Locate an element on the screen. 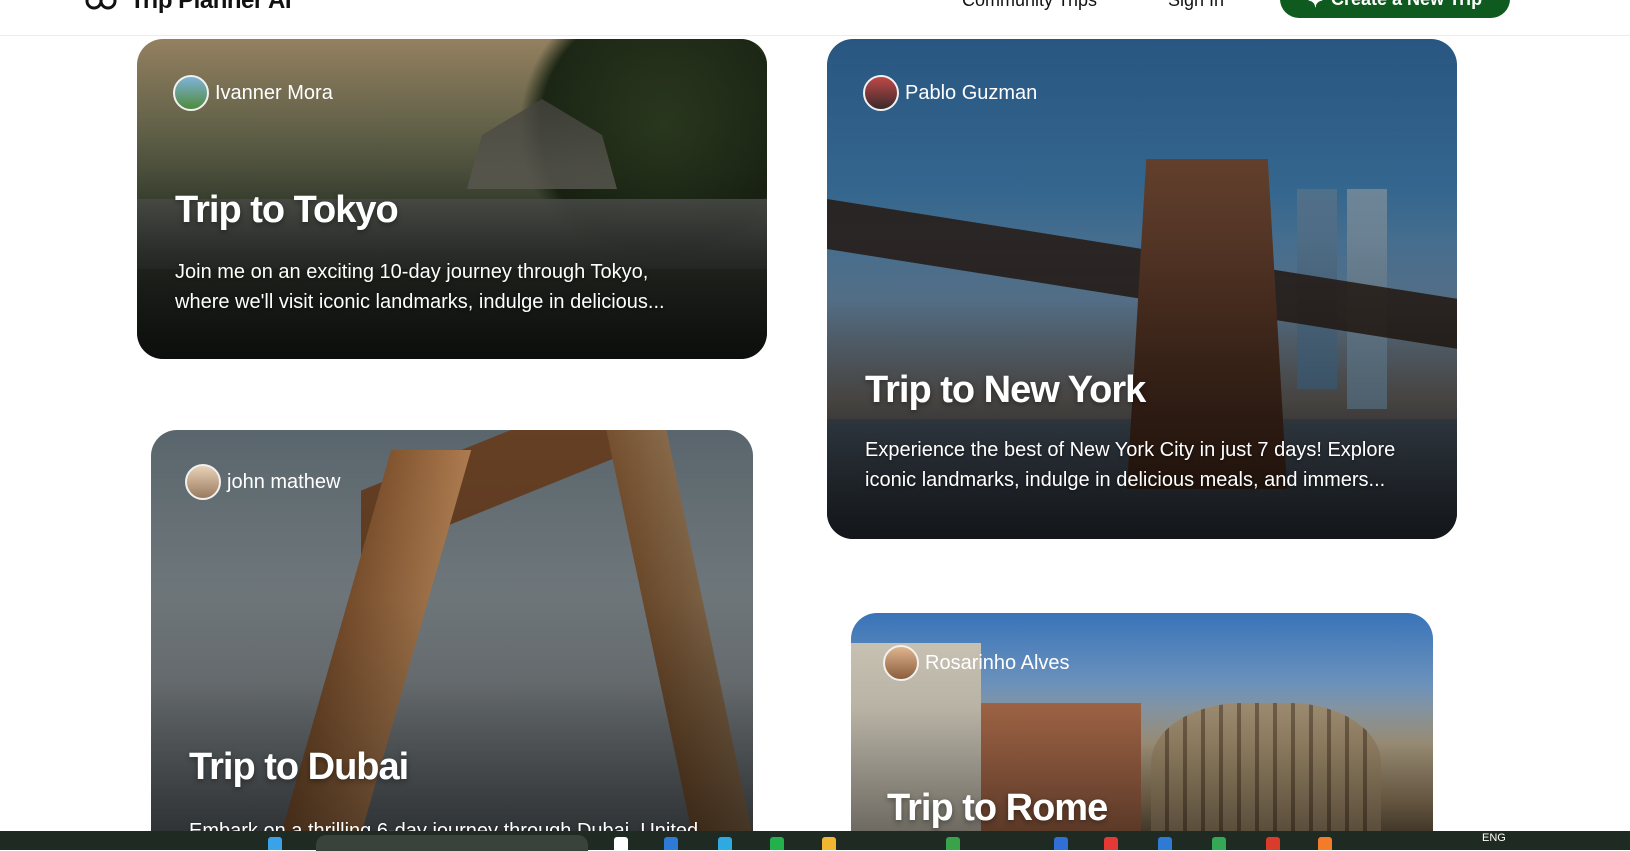 Image resolution: width=1630 pixels, height=851 pixels. trip-author: Ivanner Mora is located at coordinates (253, 93).